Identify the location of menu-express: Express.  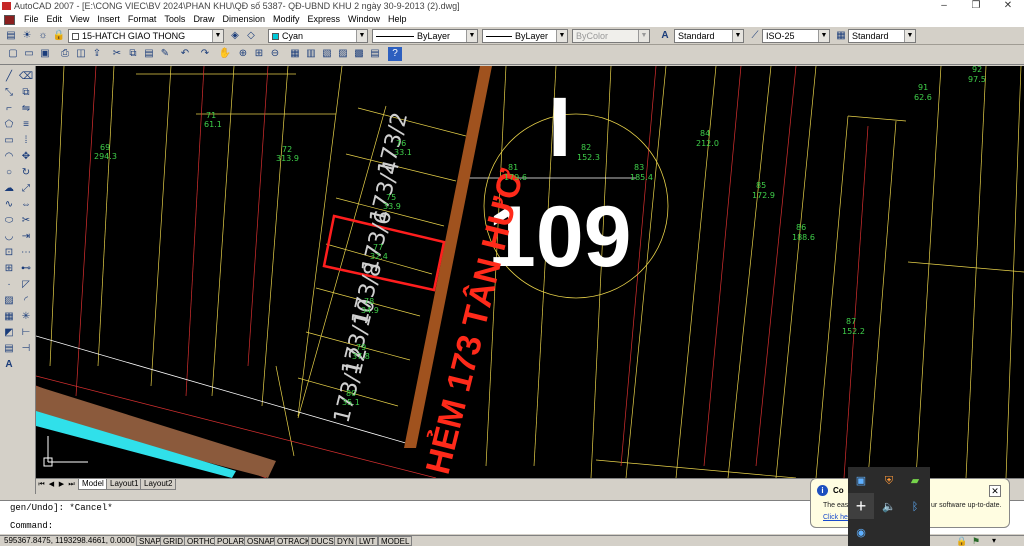
(324, 19).